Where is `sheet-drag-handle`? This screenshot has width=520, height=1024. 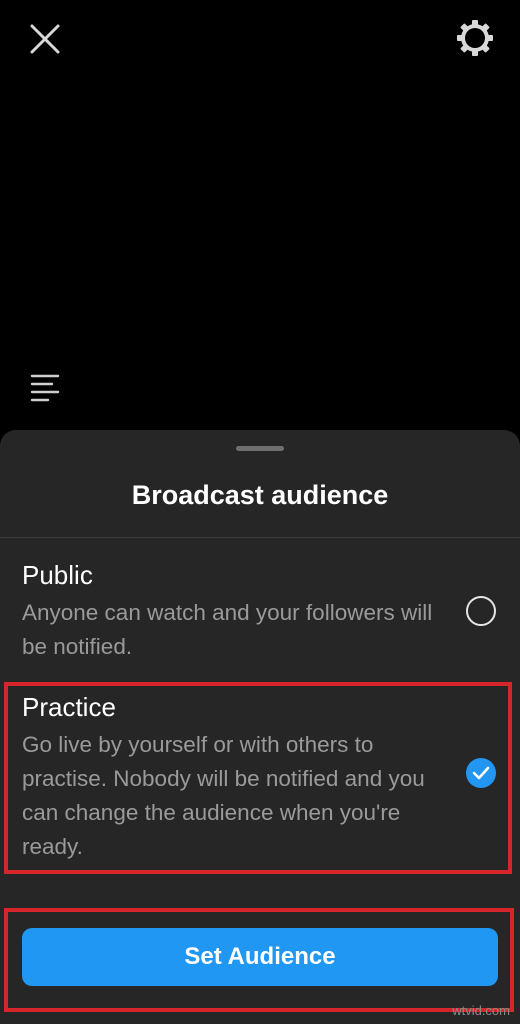
sheet-drag-handle is located at coordinates (260, 448).